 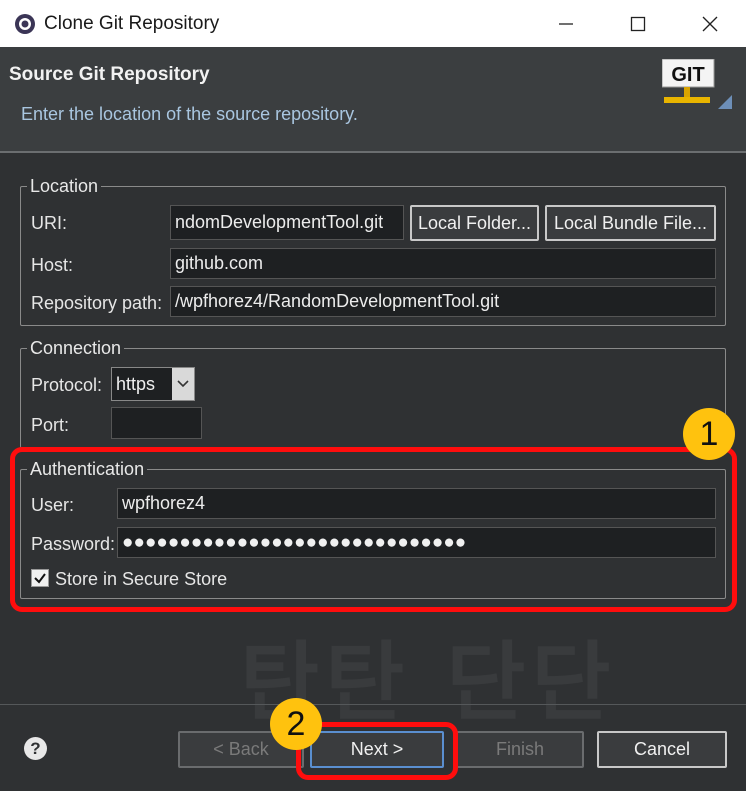 I want to click on maximize-icon, so click(x=638, y=23).